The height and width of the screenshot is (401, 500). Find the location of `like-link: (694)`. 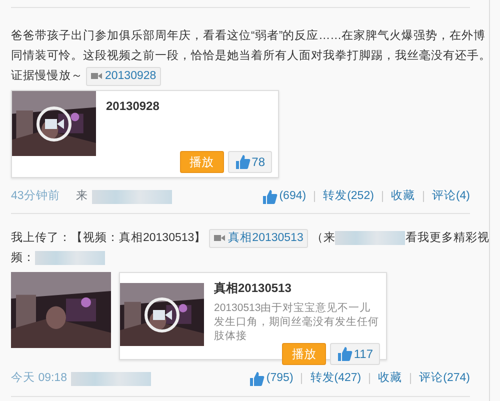

like-link: (694) is located at coordinates (284, 197).